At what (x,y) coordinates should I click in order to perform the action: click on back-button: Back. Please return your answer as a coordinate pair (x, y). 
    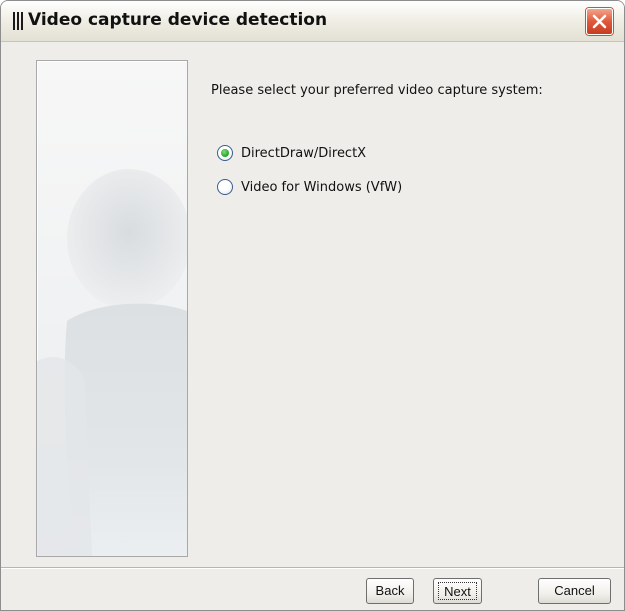
    Looking at the image, I should click on (390, 591).